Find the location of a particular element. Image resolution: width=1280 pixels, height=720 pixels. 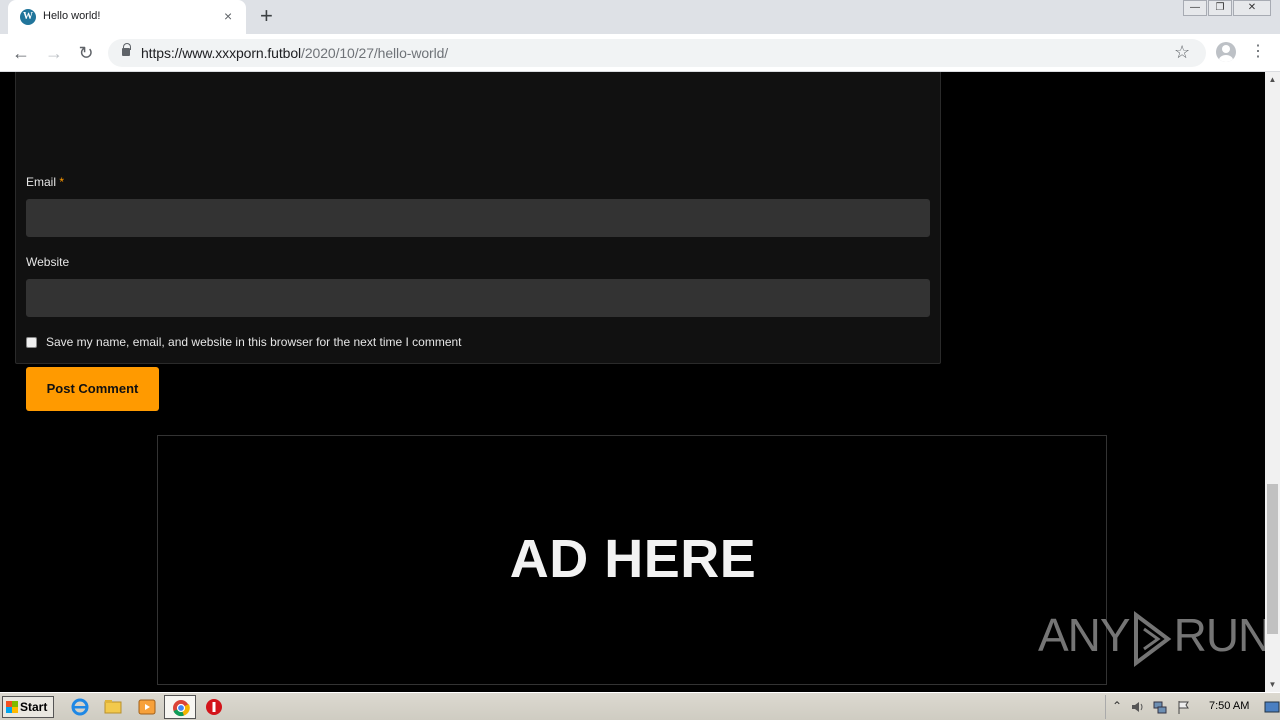

website-label: Website is located at coordinates (48, 262).